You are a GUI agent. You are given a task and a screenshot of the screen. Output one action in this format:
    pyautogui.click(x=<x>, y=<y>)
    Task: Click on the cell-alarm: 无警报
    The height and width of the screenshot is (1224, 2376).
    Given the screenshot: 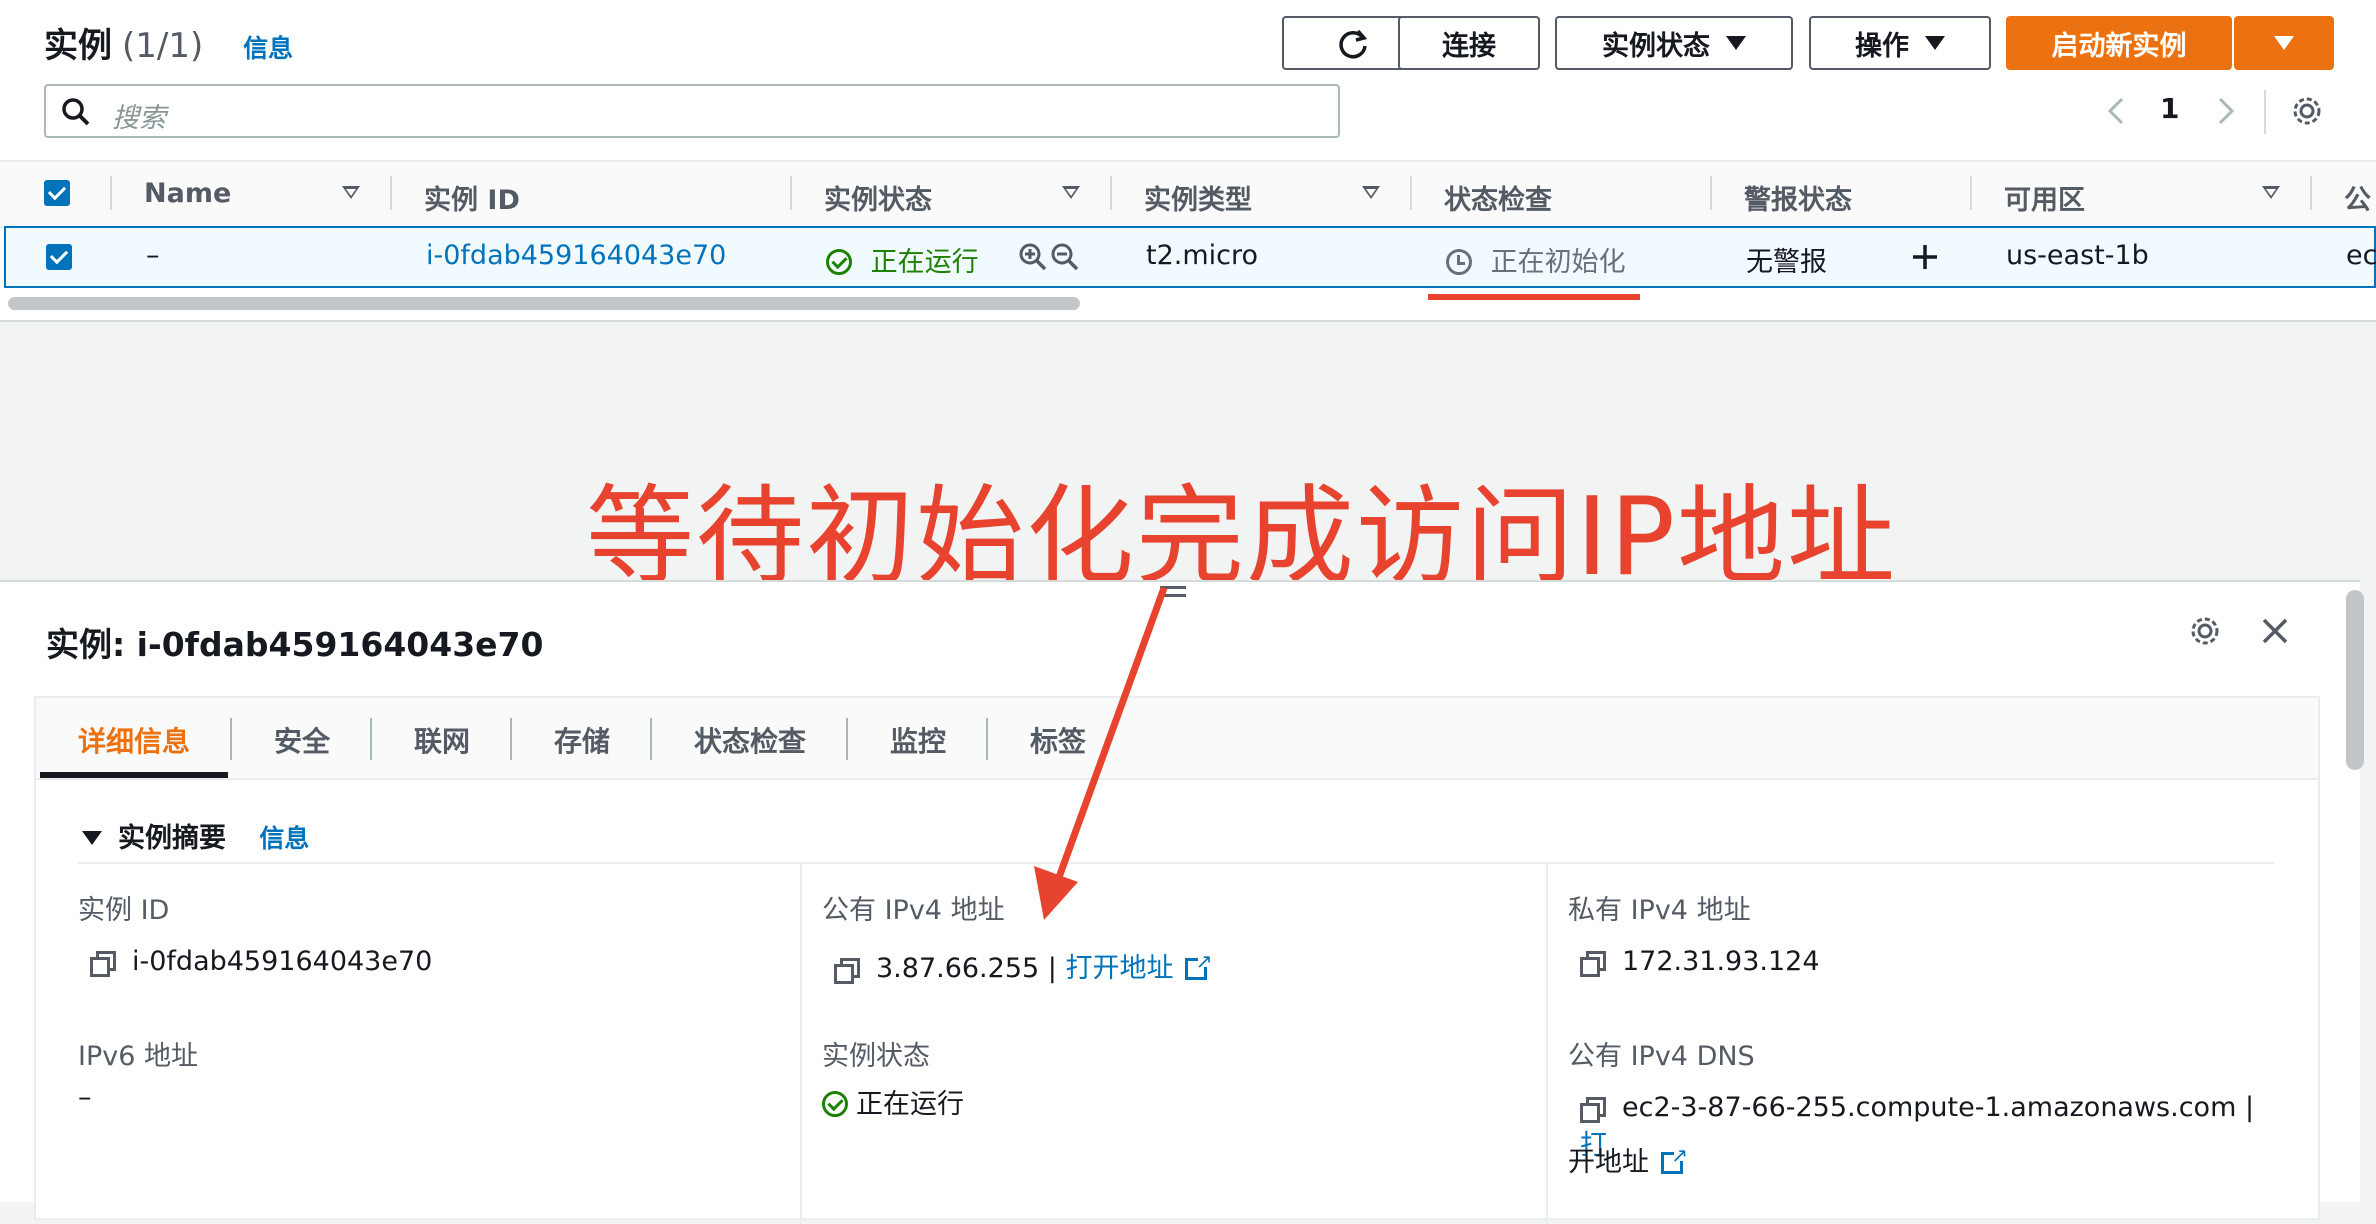 What is the action you would take?
    pyautogui.click(x=1786, y=262)
    